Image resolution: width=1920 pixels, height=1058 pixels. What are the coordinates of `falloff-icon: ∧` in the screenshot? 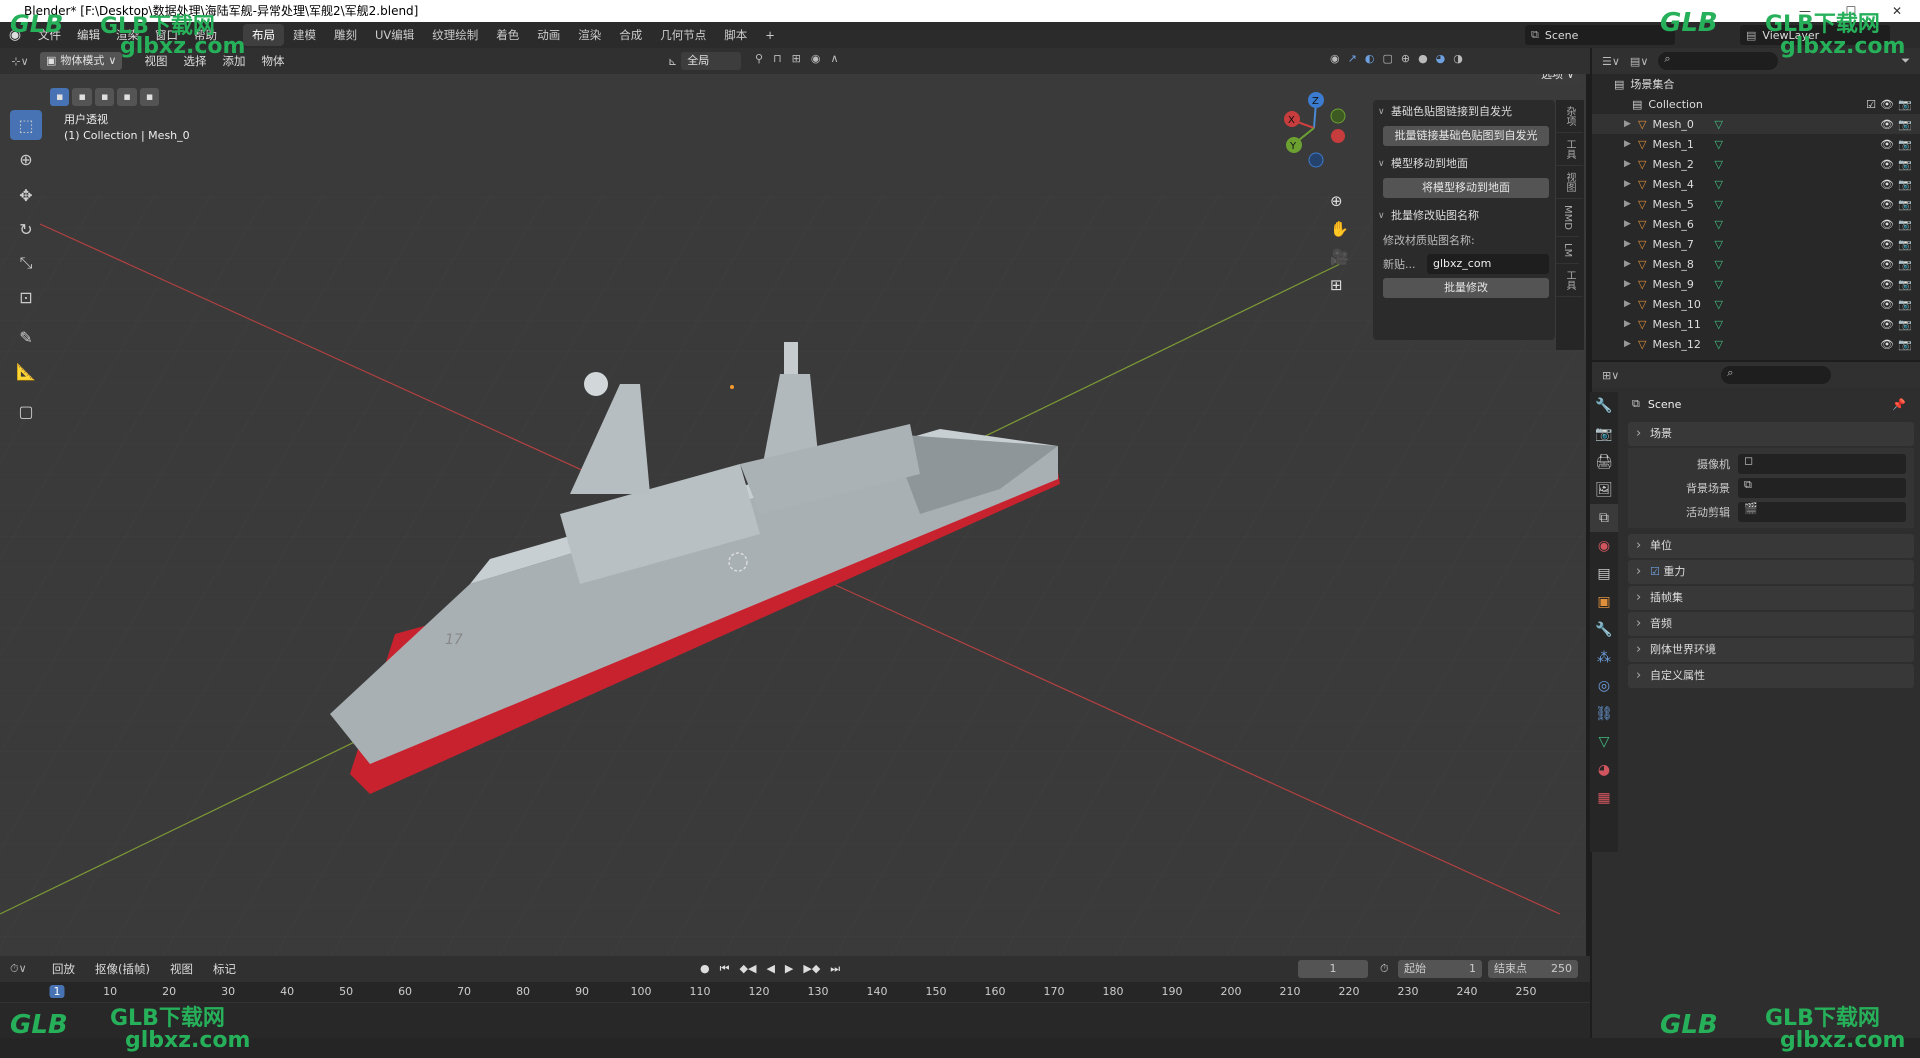 It's located at (834, 58).